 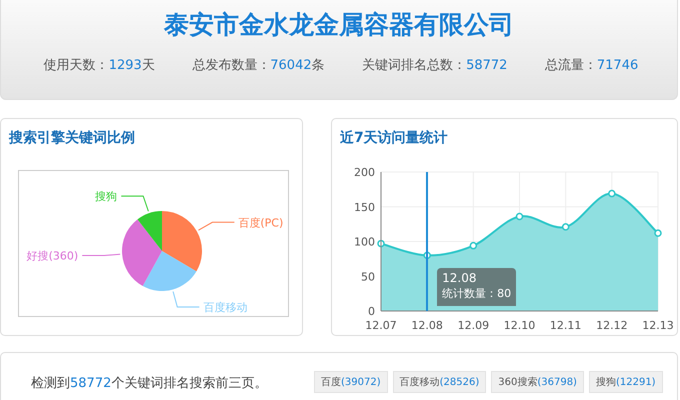 I want to click on x-tick-label: 12.10, so click(x=520, y=325).